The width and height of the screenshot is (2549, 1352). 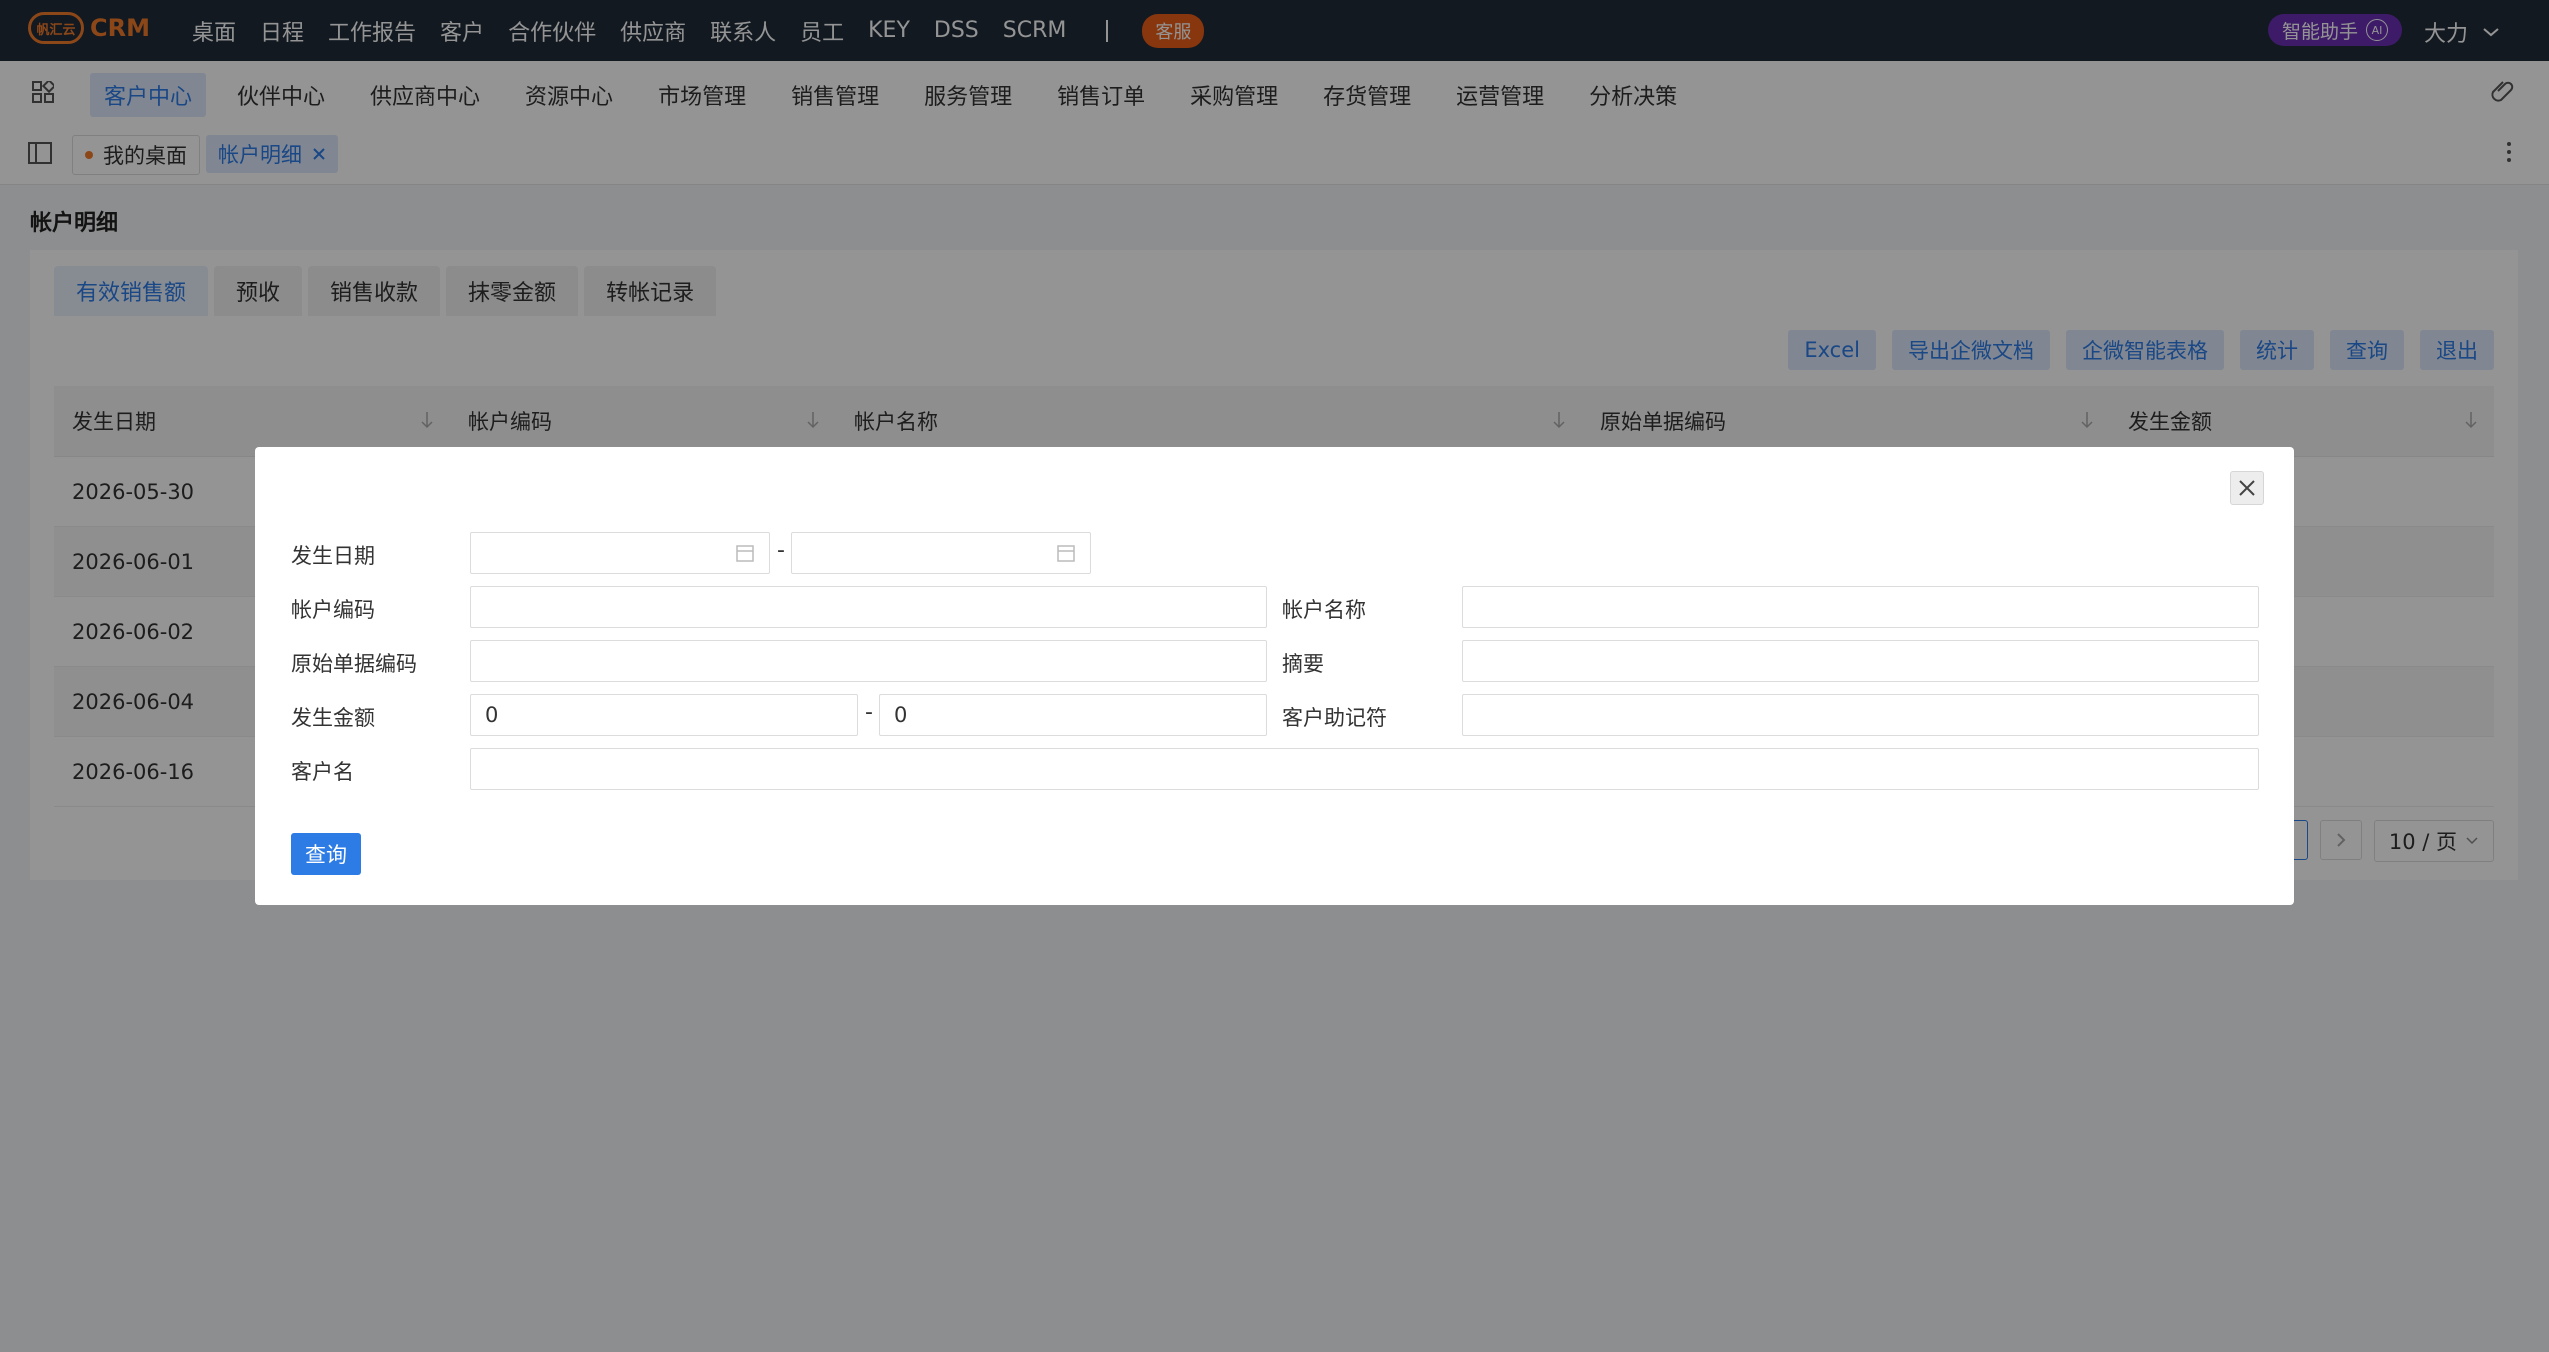 What do you see at coordinates (1324, 610) in the screenshot?
I see `account-name-label: 帐户名称` at bounding box center [1324, 610].